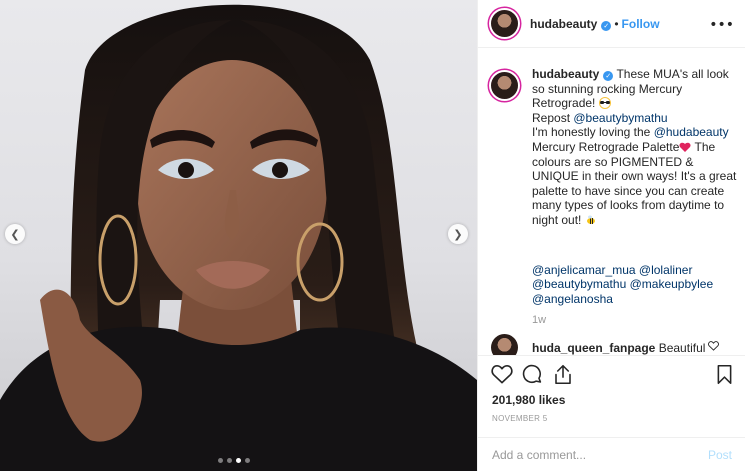 The height and width of the screenshot is (471, 745). What do you see at coordinates (593, 348) in the screenshot?
I see `comment-username: huda_queen_fanpage` at bounding box center [593, 348].